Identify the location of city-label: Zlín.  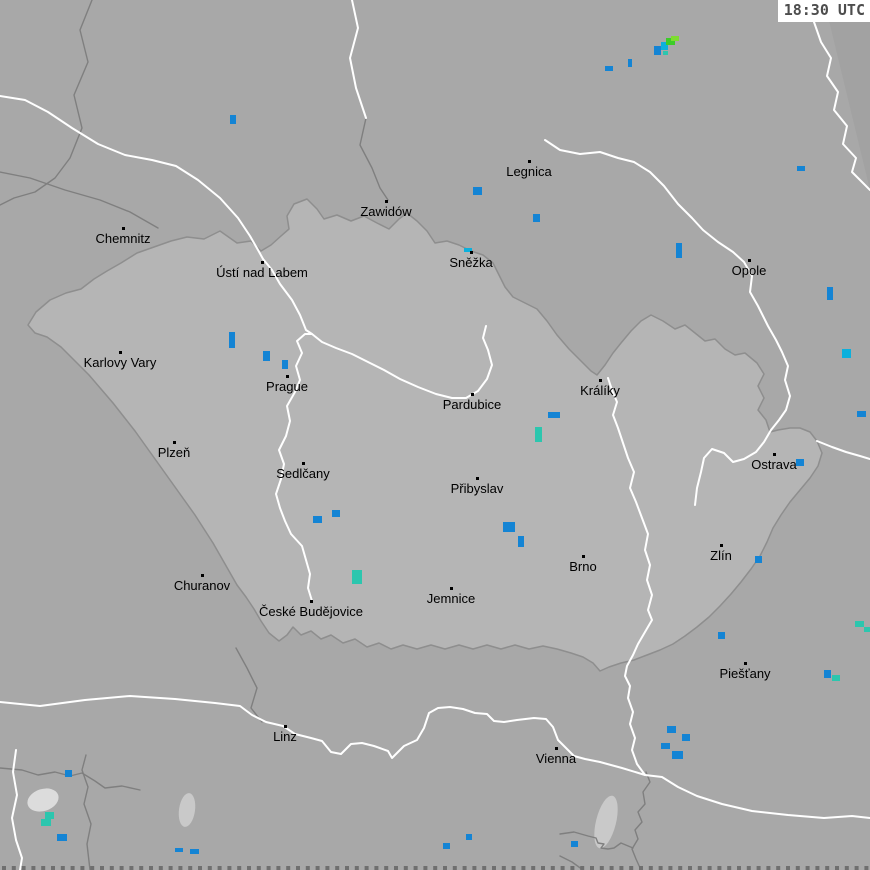
(721, 555).